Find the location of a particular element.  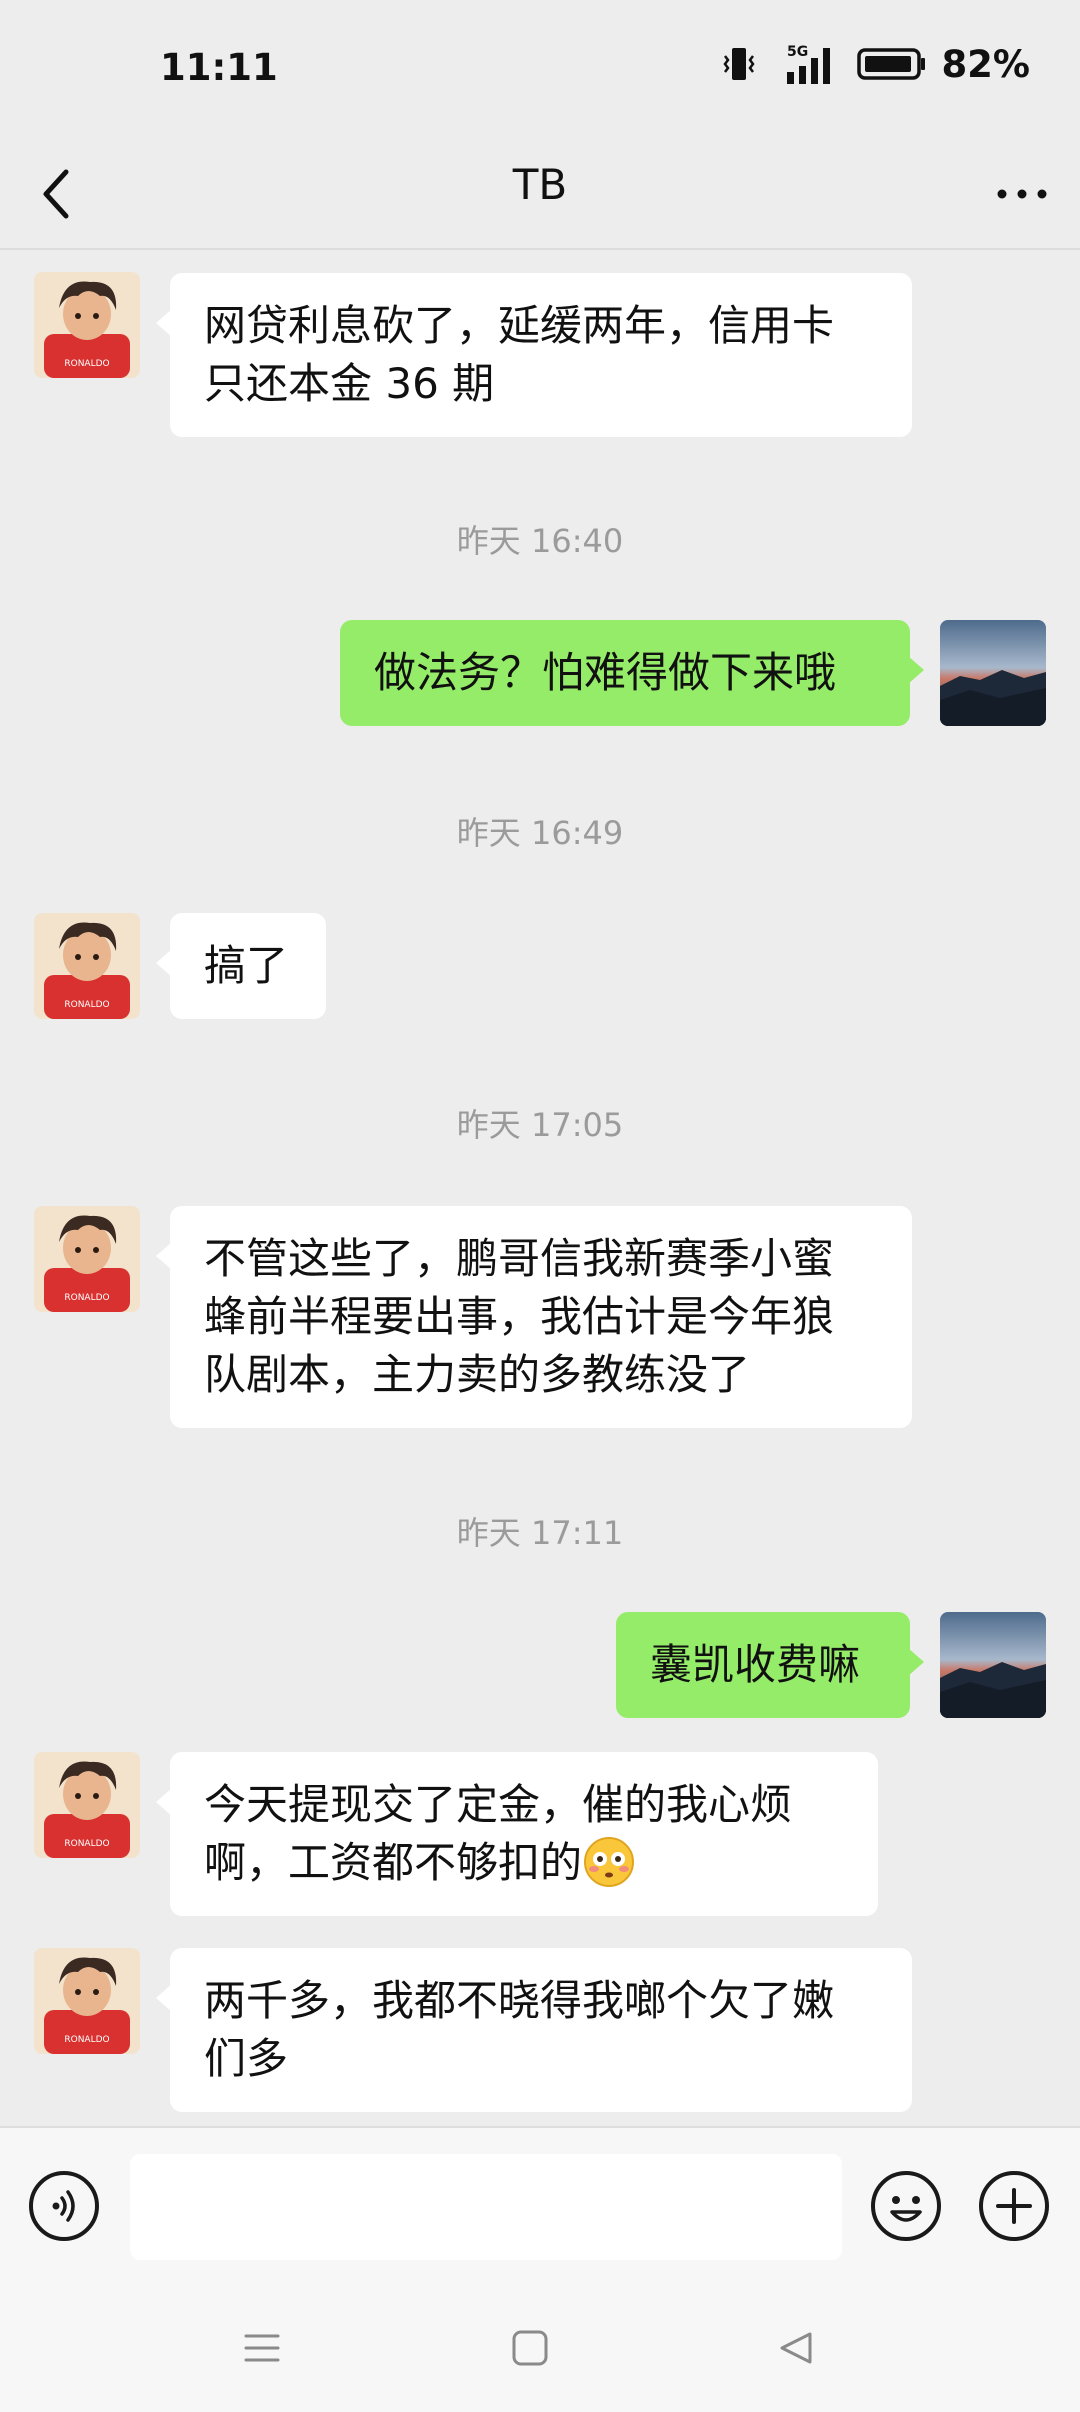

message-bubble-incoming: 今天提现交了定金，催的我心烦 啊，工资都不够扣的 is located at coordinates (517, 1834).